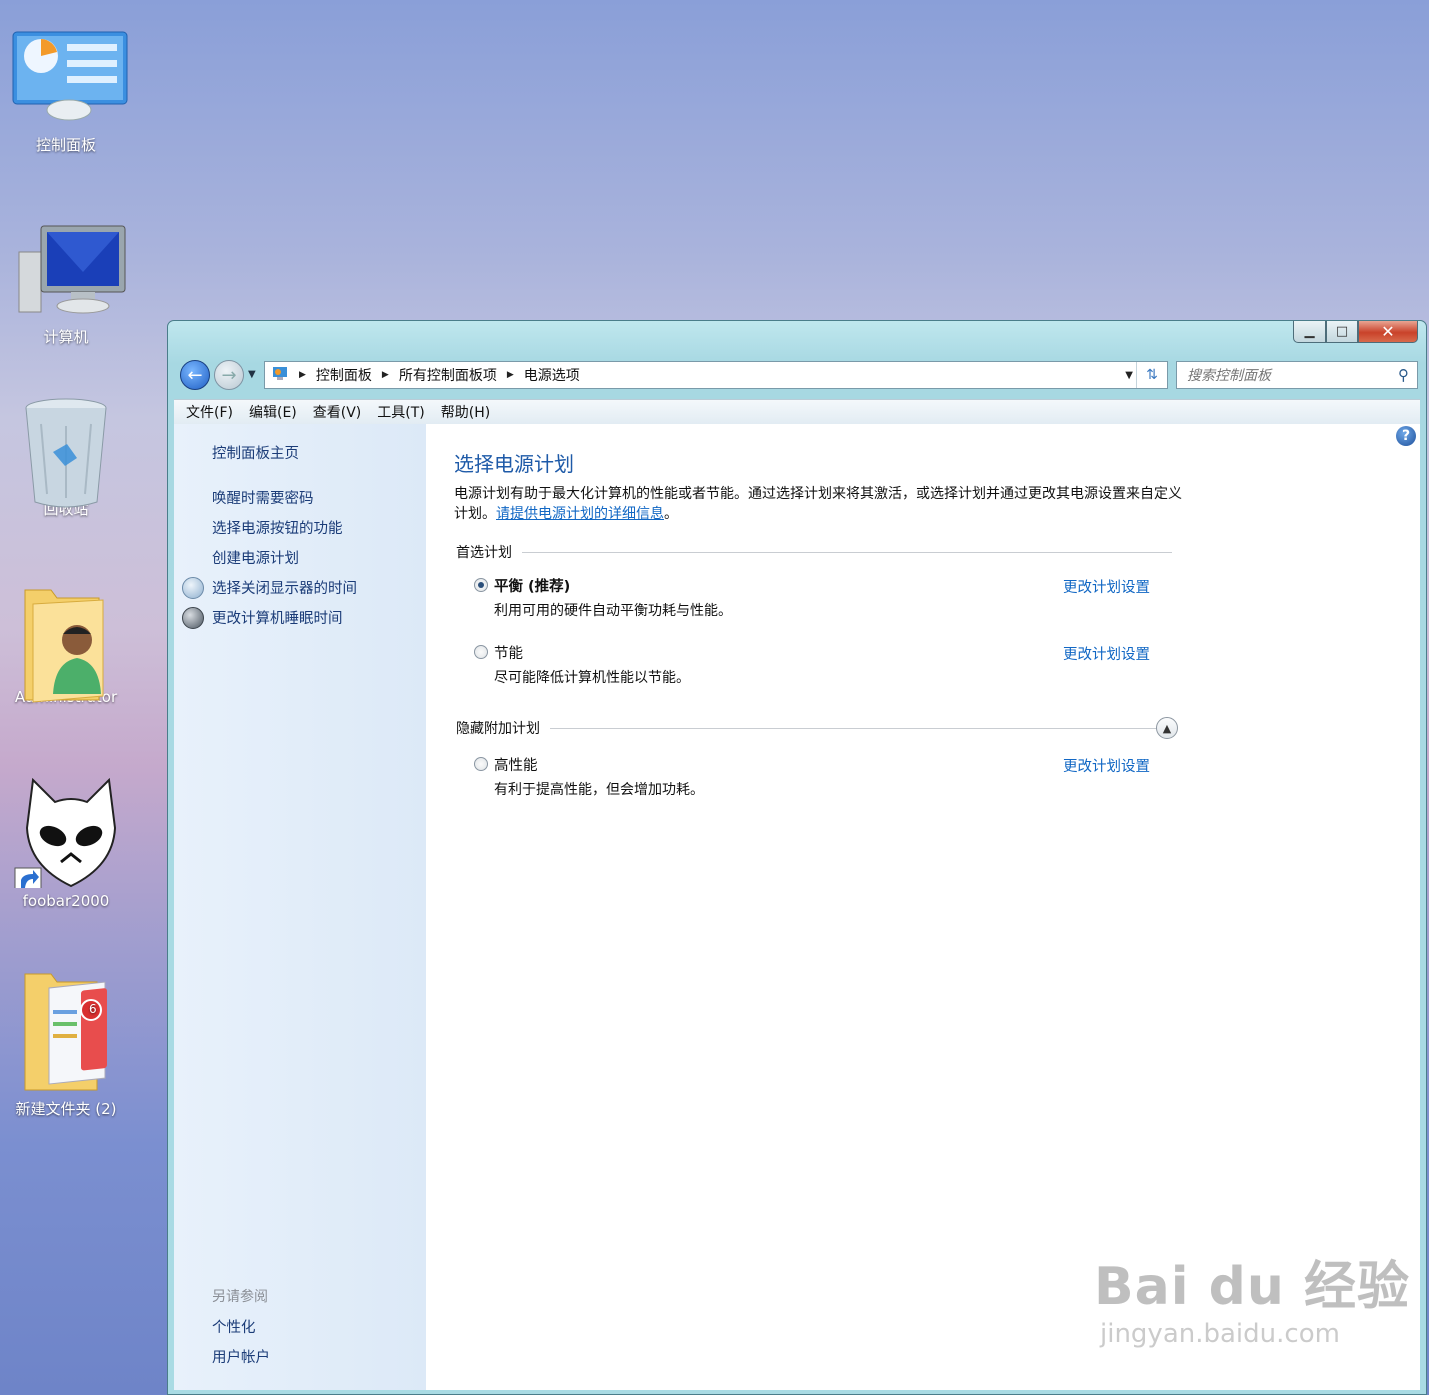 This screenshot has height=1395, width=1429. What do you see at coordinates (66, 1109) in the screenshot?
I see `desktop-icon-label: 新建文件夹 (2)` at bounding box center [66, 1109].